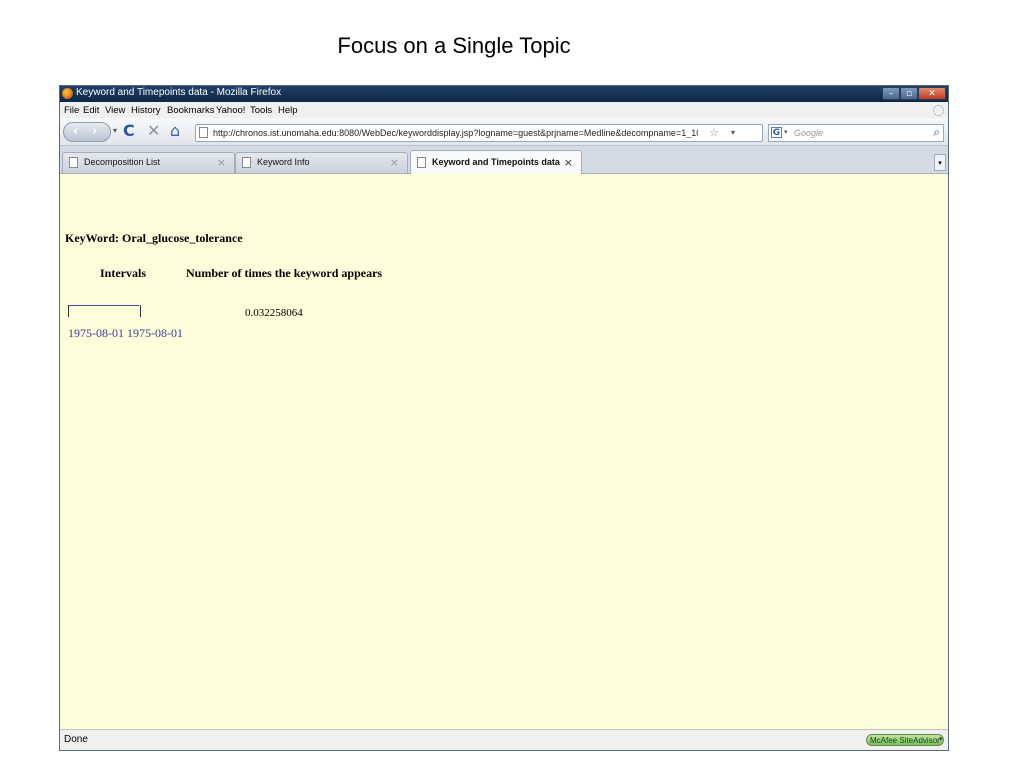 The width and height of the screenshot is (1024, 768). What do you see at coordinates (786, 132) in the screenshot?
I see `search-engine-dropdown-icon: ▾` at bounding box center [786, 132].